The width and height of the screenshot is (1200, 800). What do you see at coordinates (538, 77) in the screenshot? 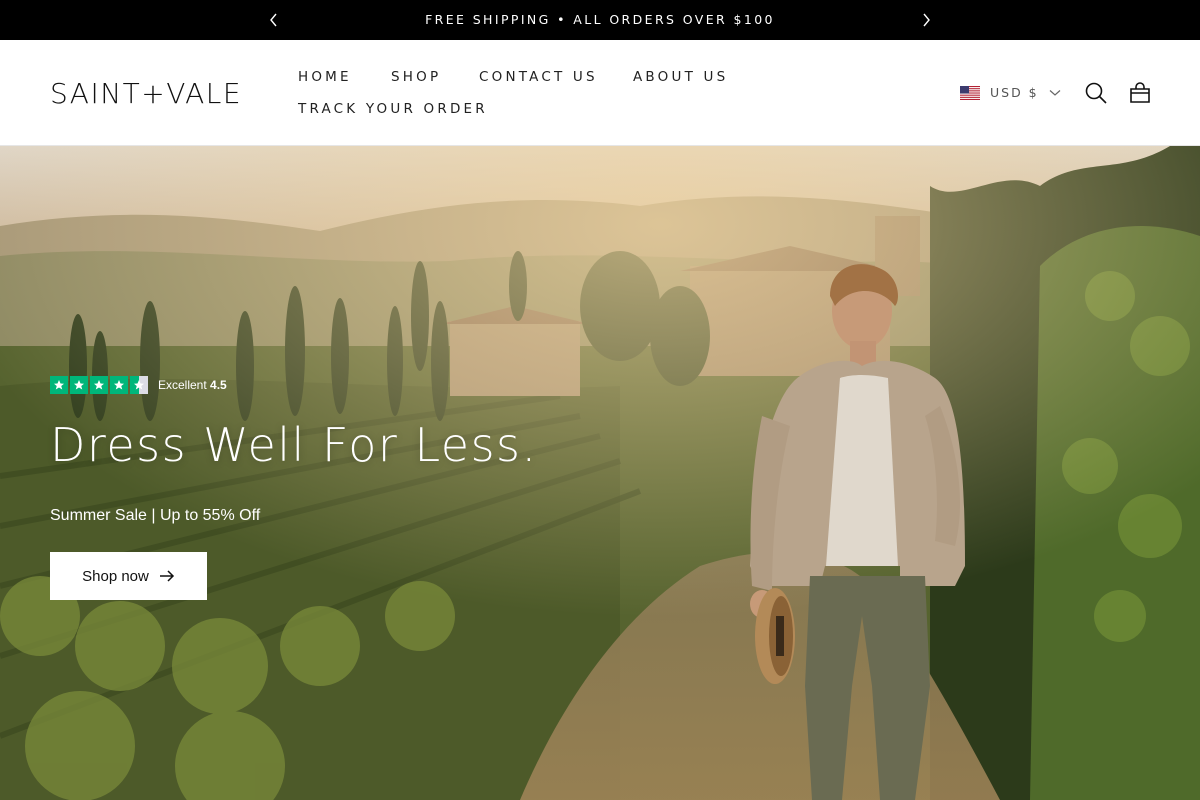
I see `nav-contact: CONTACT US` at bounding box center [538, 77].